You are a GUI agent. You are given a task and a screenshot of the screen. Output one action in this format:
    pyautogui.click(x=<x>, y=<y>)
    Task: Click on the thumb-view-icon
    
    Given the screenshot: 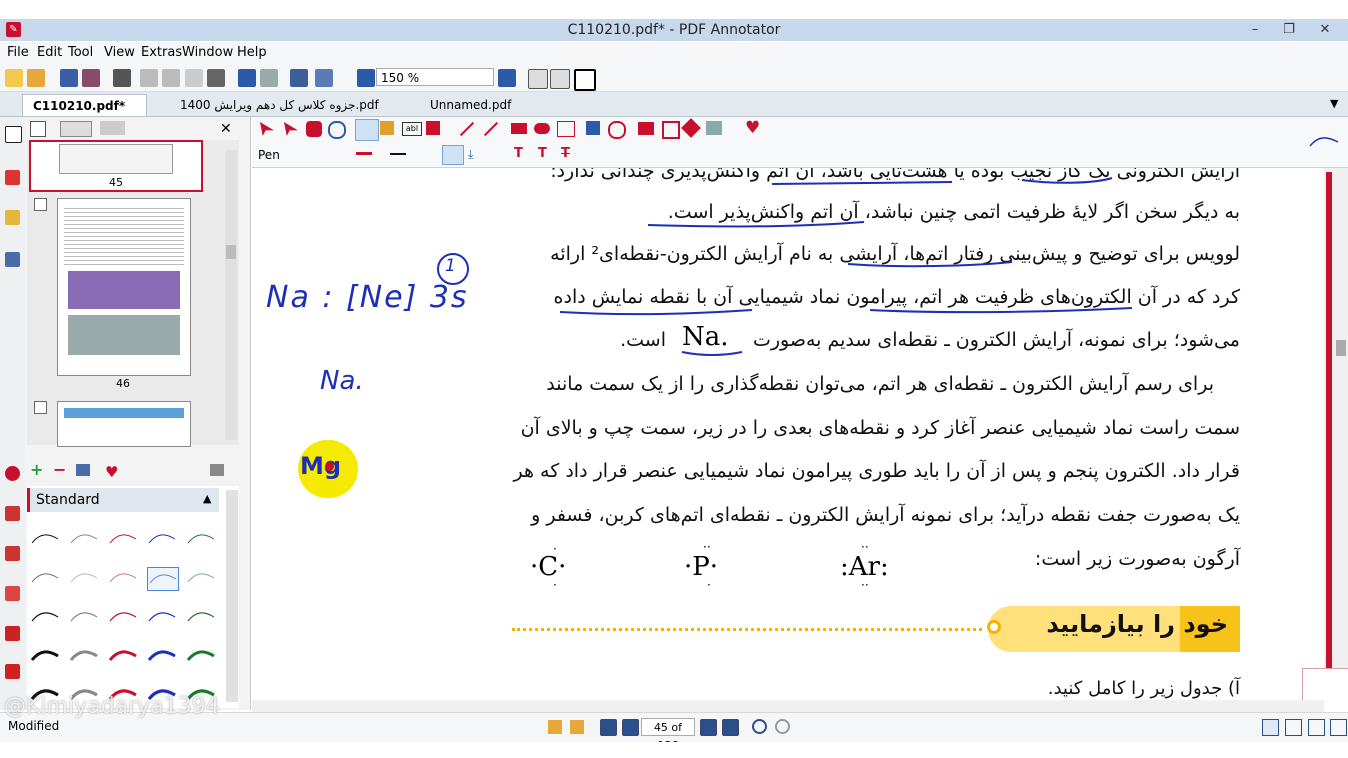 What is the action you would take?
    pyautogui.click(x=38, y=129)
    